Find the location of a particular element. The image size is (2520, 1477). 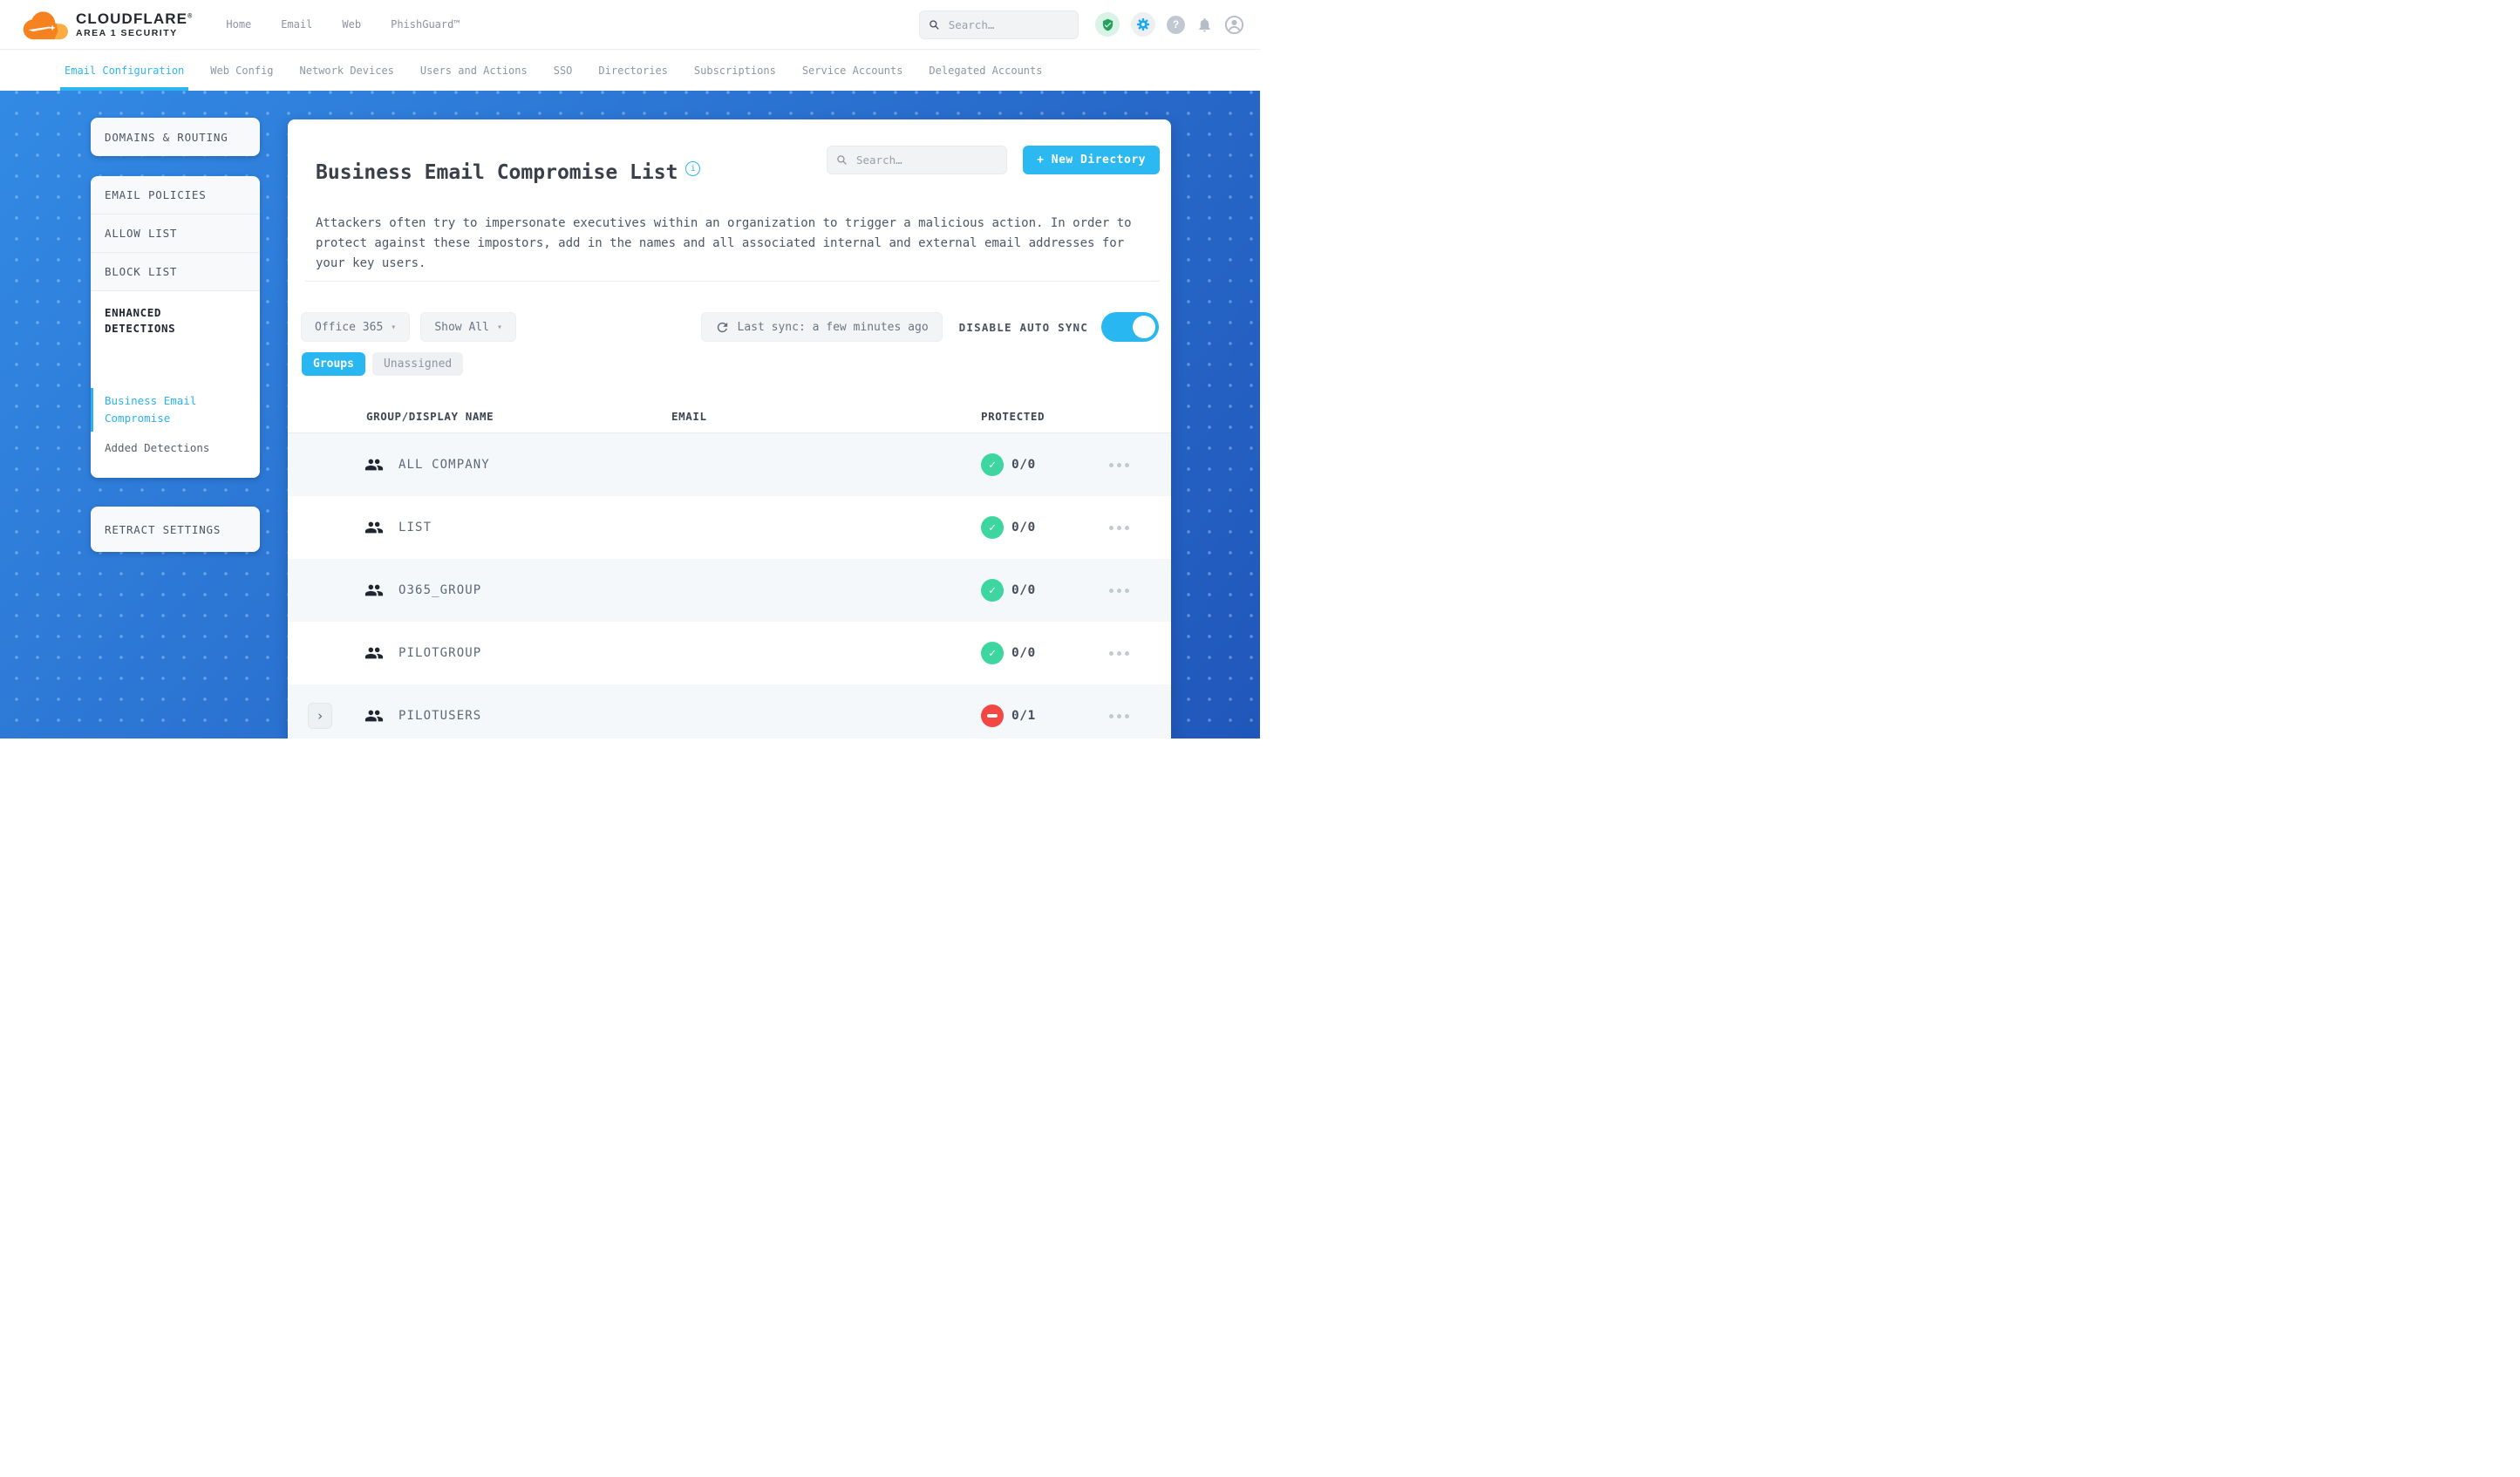

table-row: › PILOTUSERS 0/1 is located at coordinates (729, 711).